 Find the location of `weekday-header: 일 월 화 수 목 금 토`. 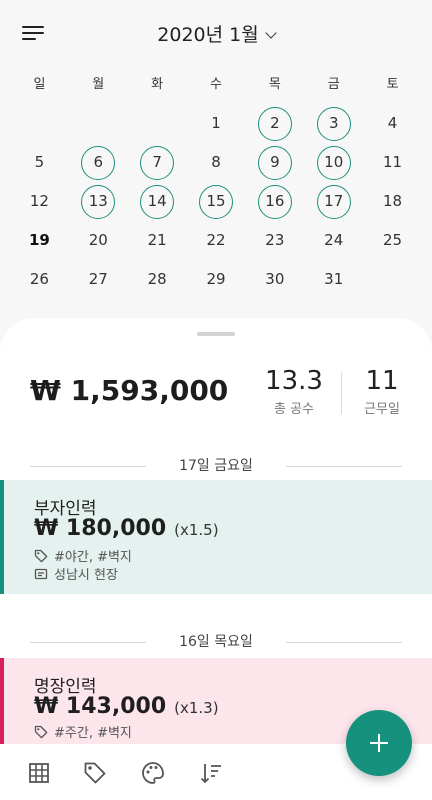

weekday-header: 일 월 화 수 목 금 토 is located at coordinates (216, 85).